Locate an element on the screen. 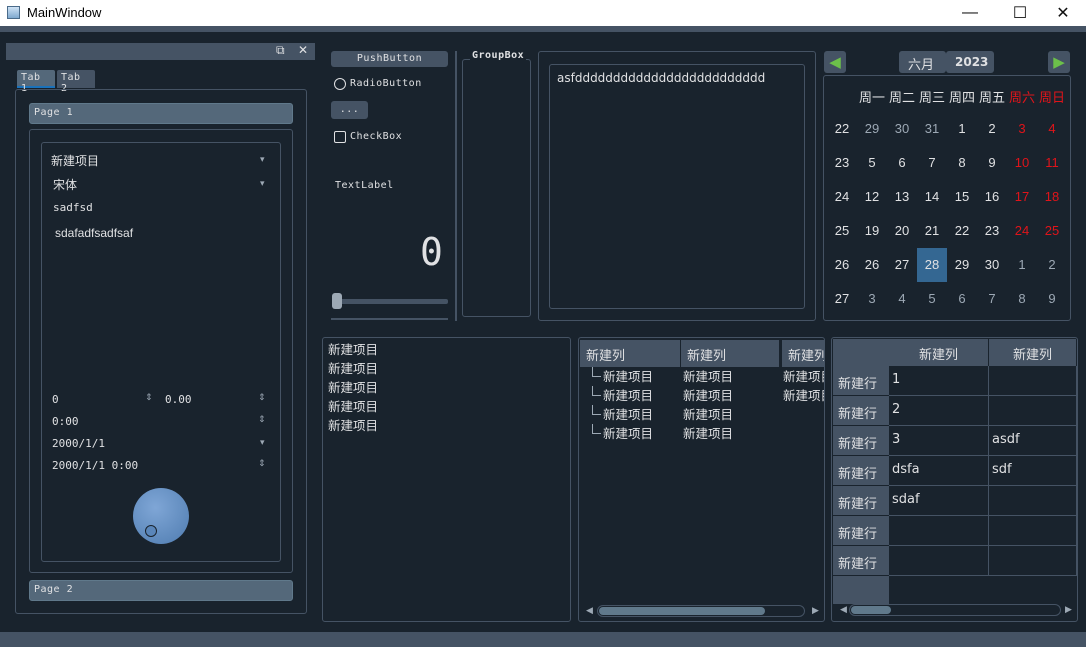 The image size is (1086, 647). tab-2: Tab 2 is located at coordinates (76, 82).